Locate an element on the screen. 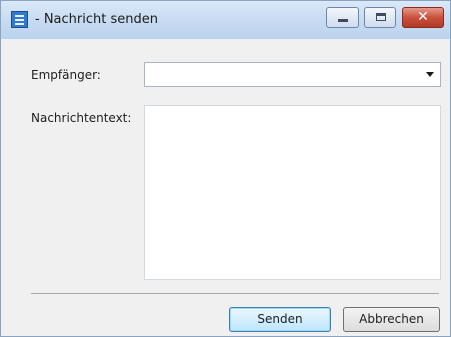  list-document-icon is located at coordinates (19, 19).